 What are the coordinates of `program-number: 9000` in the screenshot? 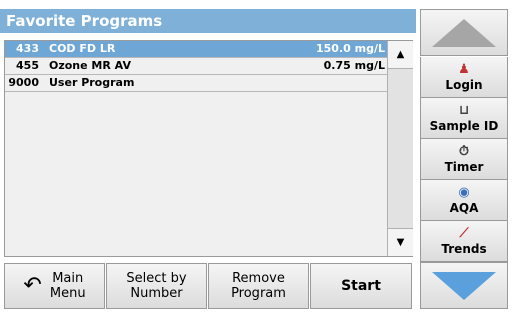 It's located at (23, 82).